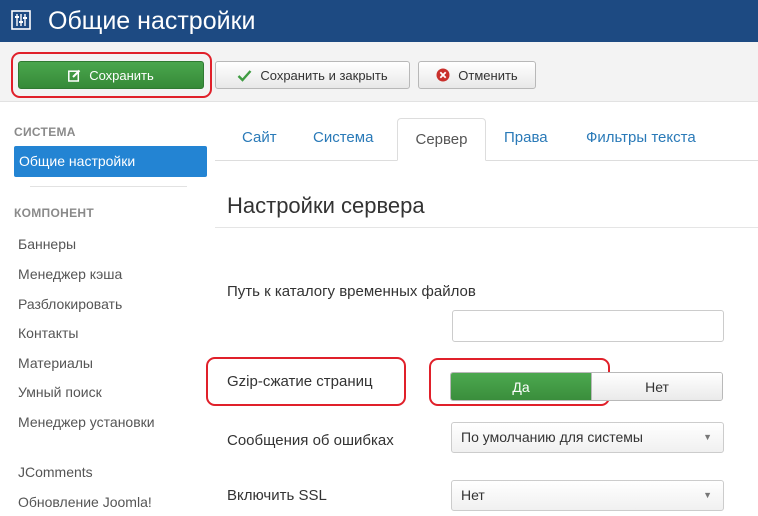 This screenshot has width=758, height=516. I want to click on section-title: Настройки сервера, so click(326, 205).